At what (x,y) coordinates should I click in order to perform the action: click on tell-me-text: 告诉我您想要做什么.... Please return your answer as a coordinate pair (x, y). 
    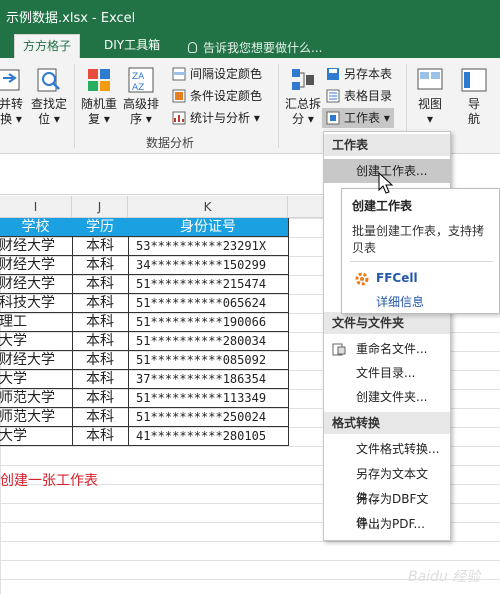
    Looking at the image, I should click on (263, 48).